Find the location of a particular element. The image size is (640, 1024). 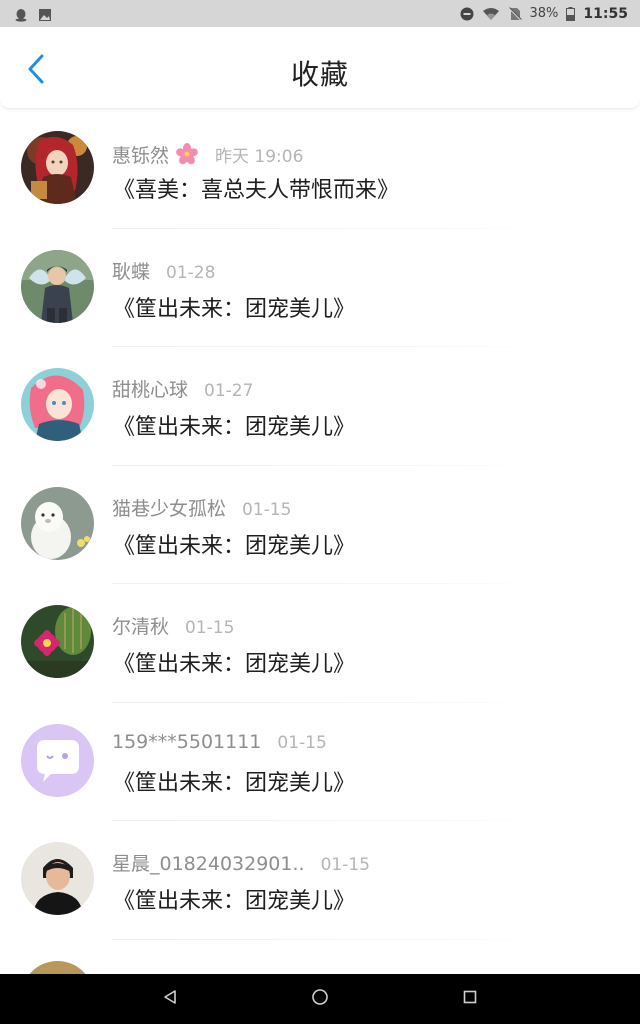

nav-back-button is located at coordinates (170, 999).